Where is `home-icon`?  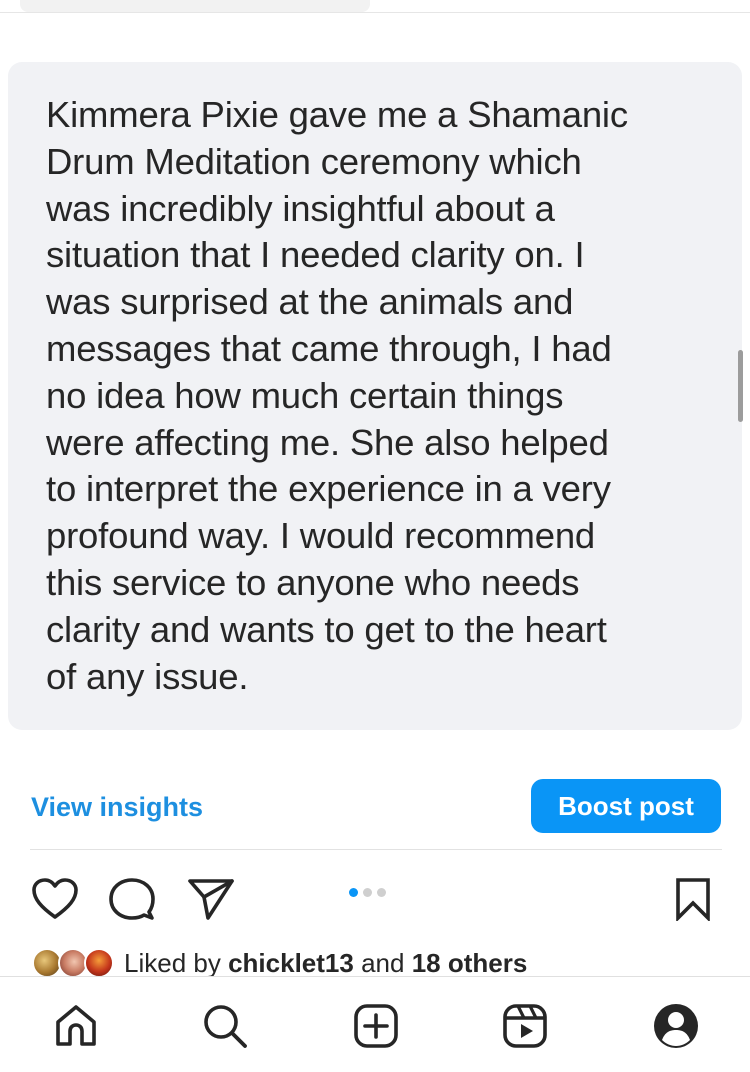
home-icon is located at coordinates (76, 1025).